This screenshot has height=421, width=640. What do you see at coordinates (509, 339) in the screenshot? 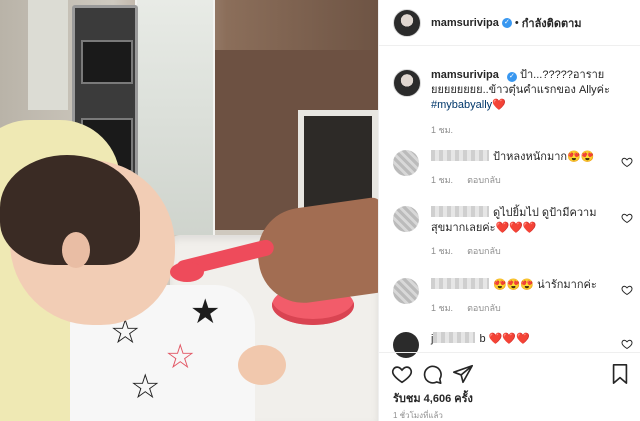
I see `comment-text: ❤️❤️❤️` at bounding box center [509, 339].